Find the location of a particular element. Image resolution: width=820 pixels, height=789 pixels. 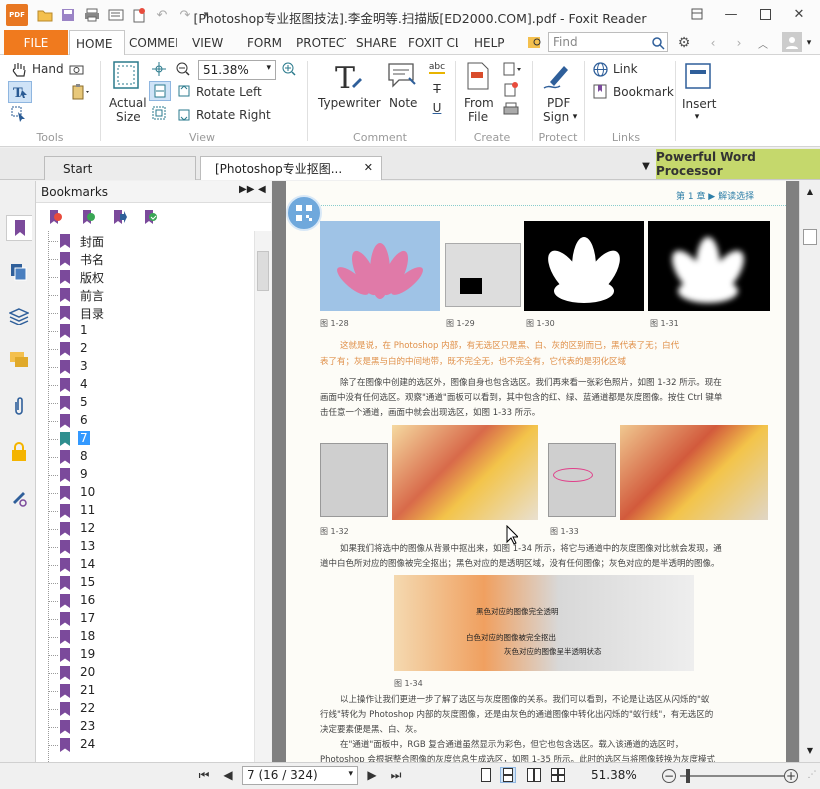

close-tab-icon: ✕ is located at coordinates (368, 167).